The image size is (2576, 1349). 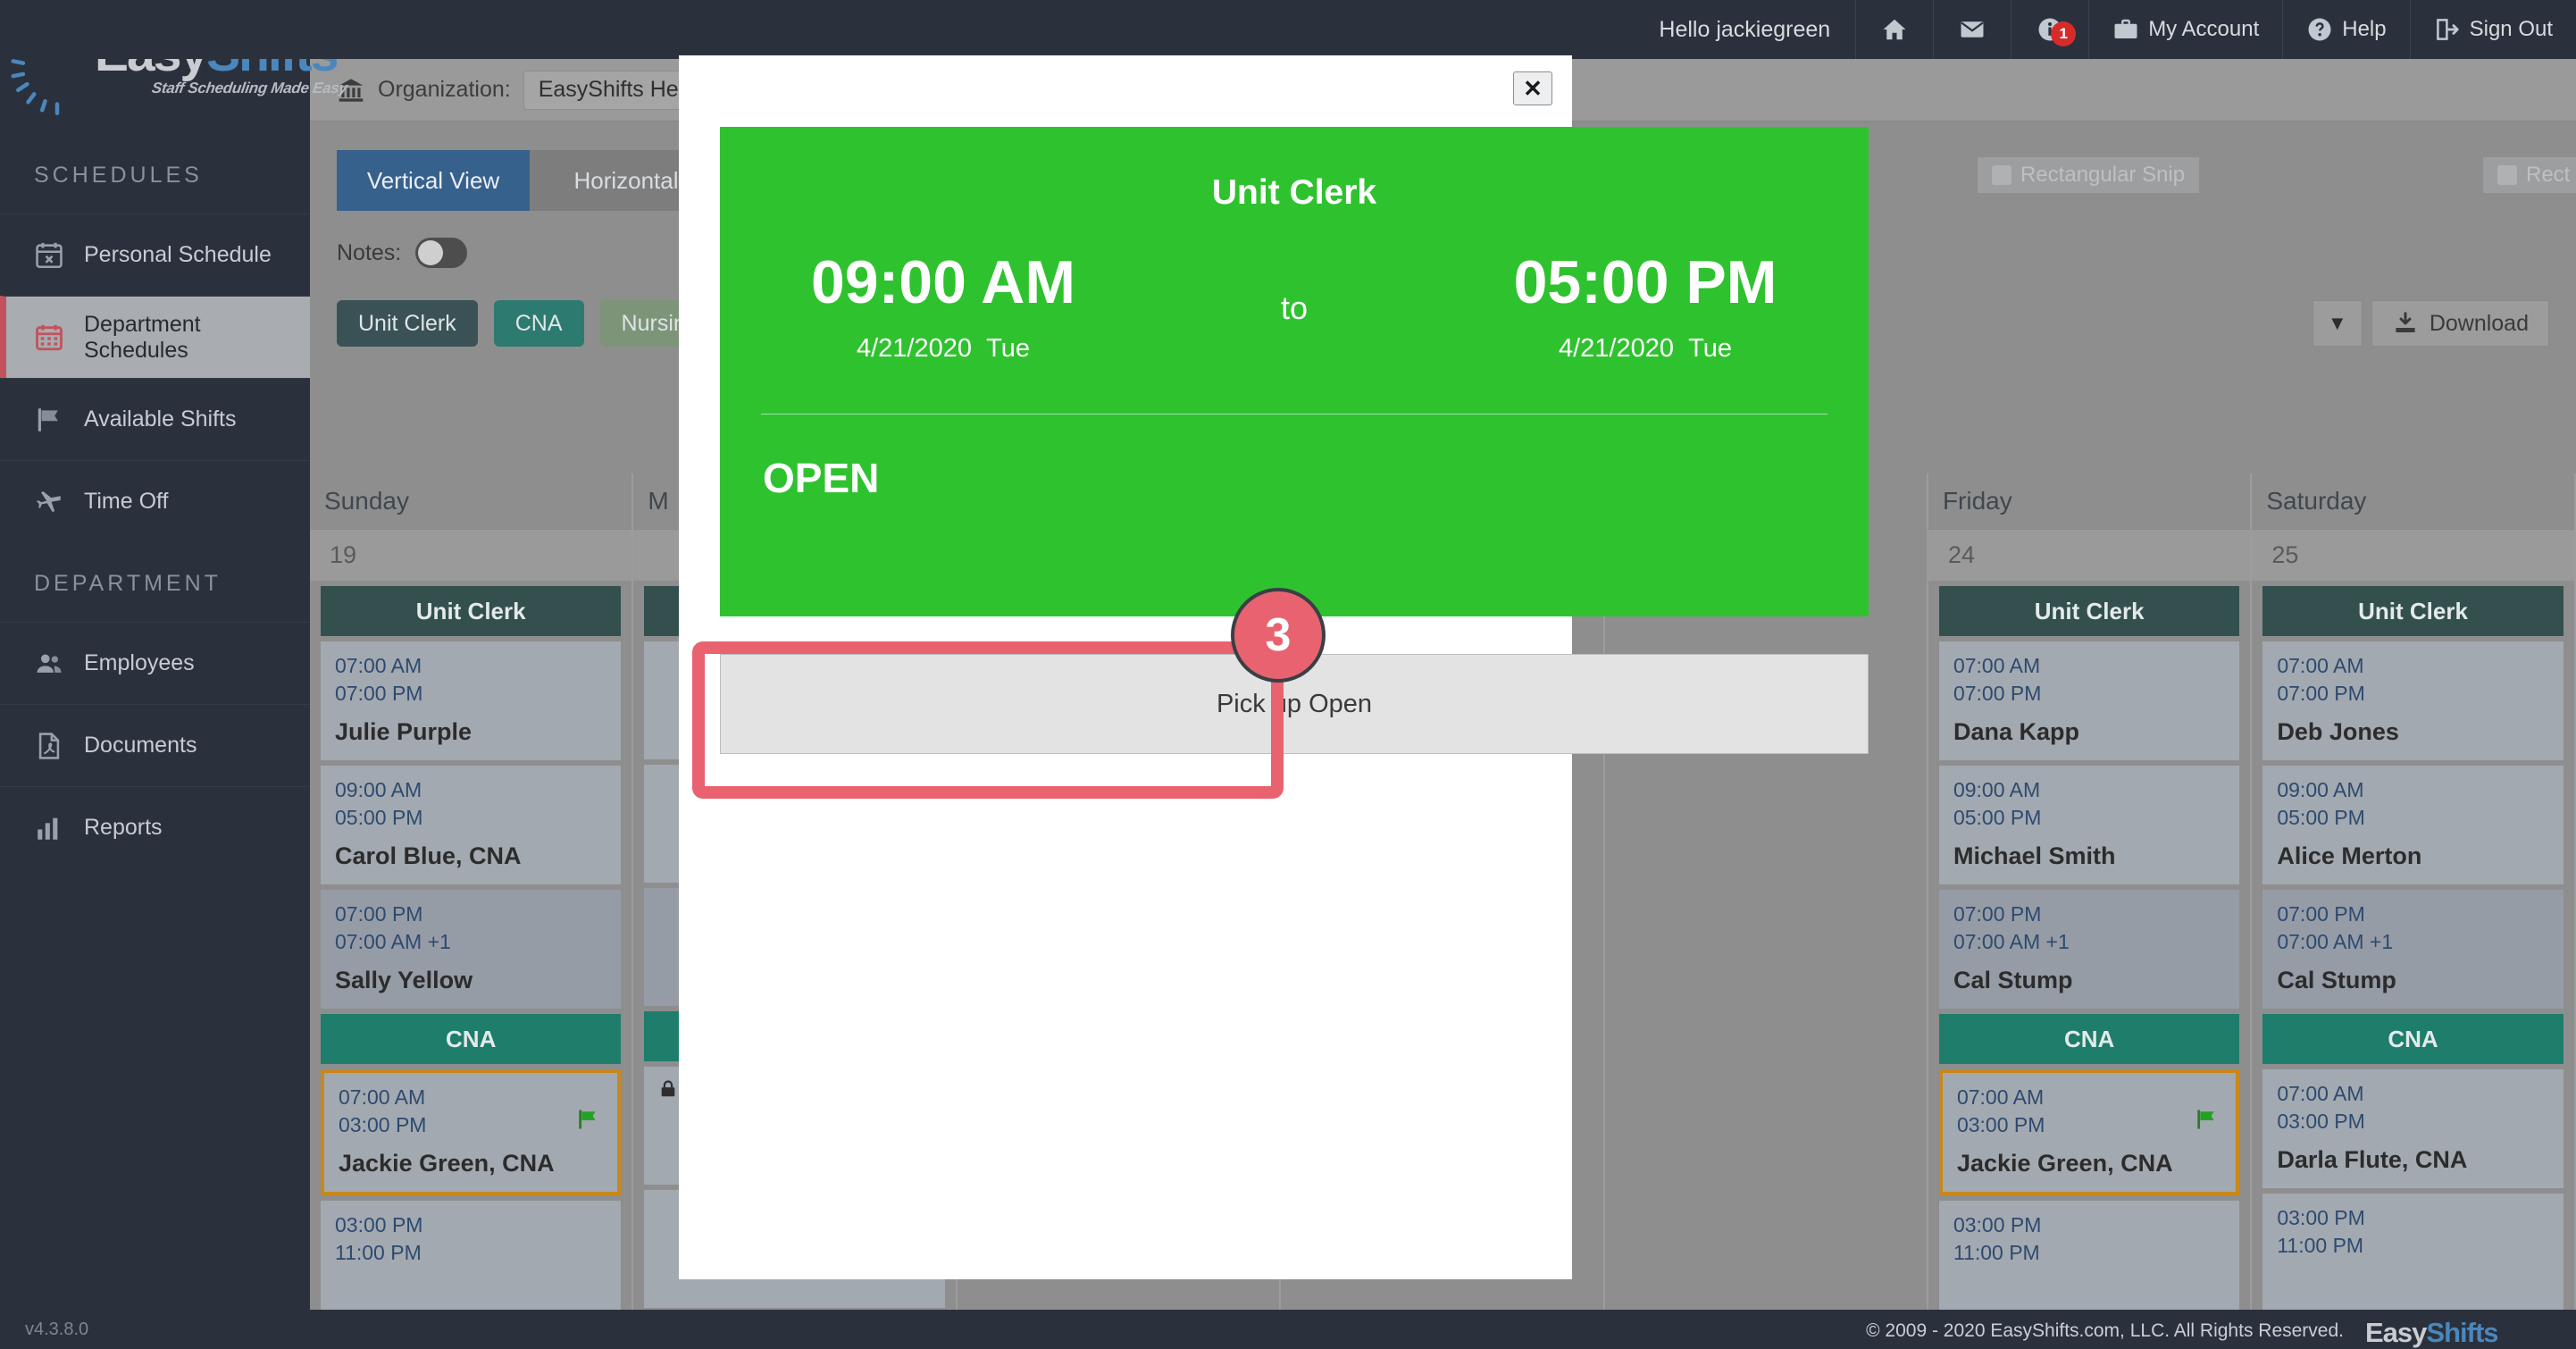 What do you see at coordinates (178, 255) in the screenshot?
I see `sidebar-item-label: Personal Schedule` at bounding box center [178, 255].